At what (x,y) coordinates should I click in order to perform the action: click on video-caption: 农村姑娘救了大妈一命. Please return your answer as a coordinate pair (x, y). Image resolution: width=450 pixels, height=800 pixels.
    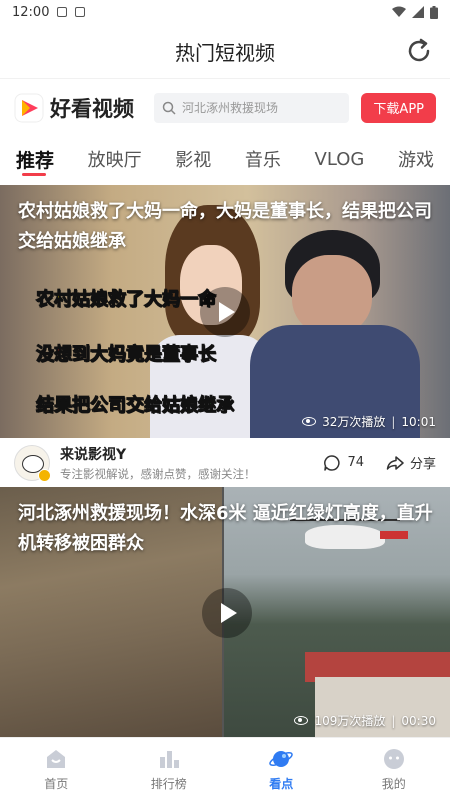
    Looking at the image, I should click on (126, 300).